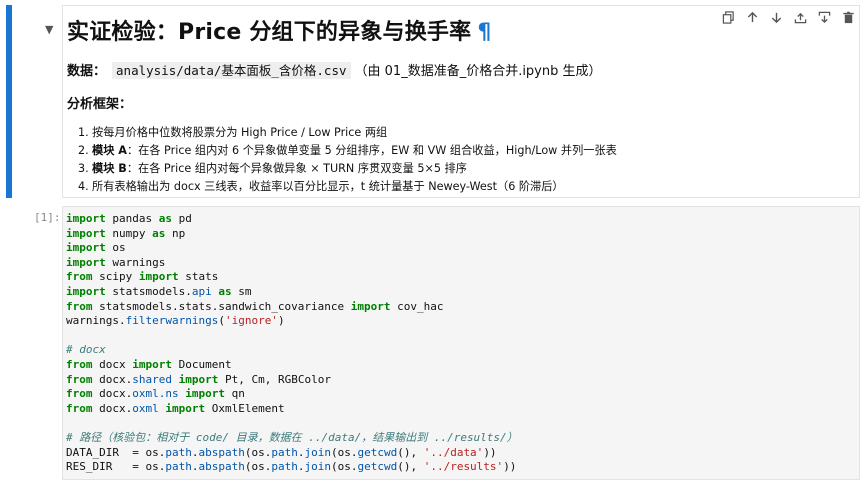 This screenshot has height=480, width=865. What do you see at coordinates (148, 291) in the screenshot?
I see `code-token: statsmodels.` at bounding box center [148, 291].